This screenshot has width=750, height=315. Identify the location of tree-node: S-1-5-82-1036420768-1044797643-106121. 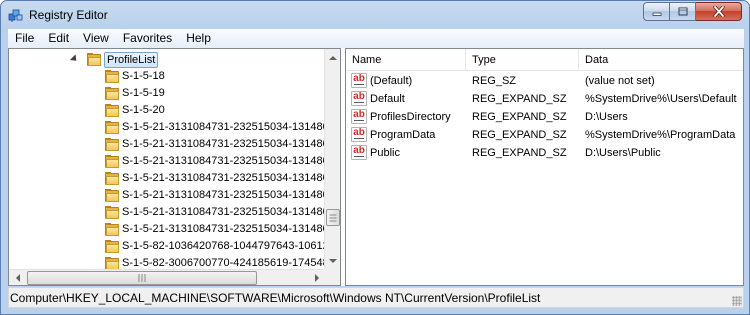
(167, 246).